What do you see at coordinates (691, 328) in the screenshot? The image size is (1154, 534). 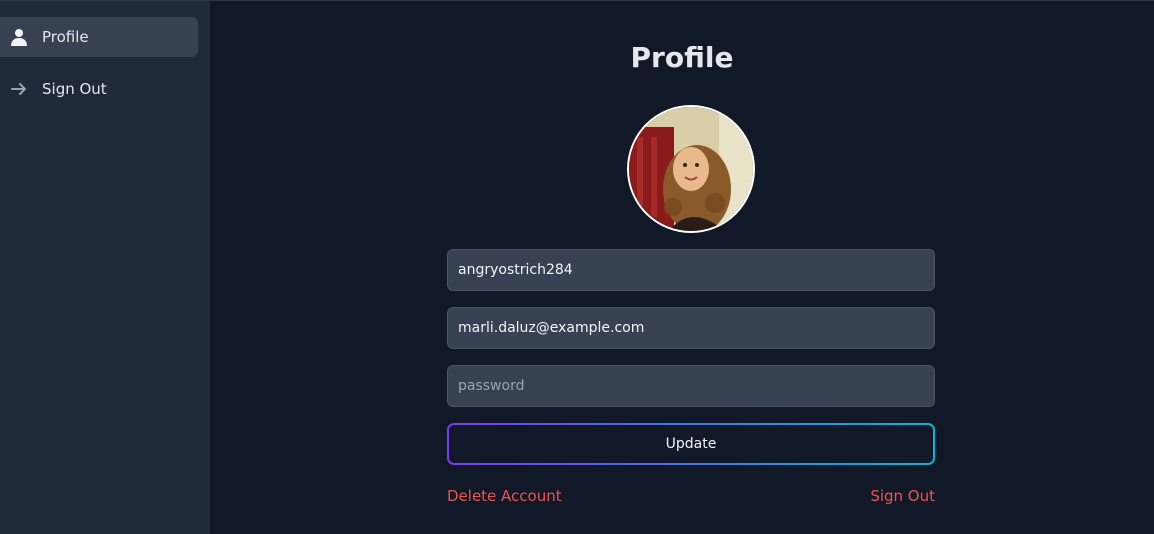 I see `email-field` at bounding box center [691, 328].